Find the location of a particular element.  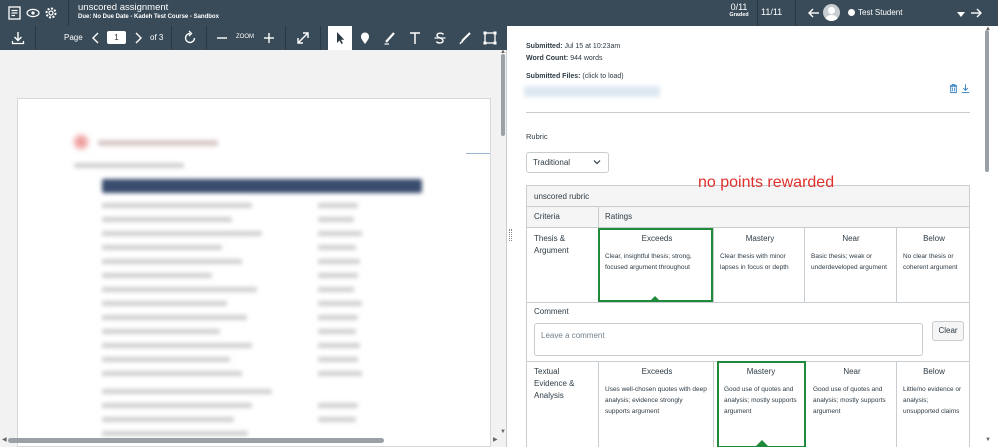

pointer-icon is located at coordinates (340, 38).